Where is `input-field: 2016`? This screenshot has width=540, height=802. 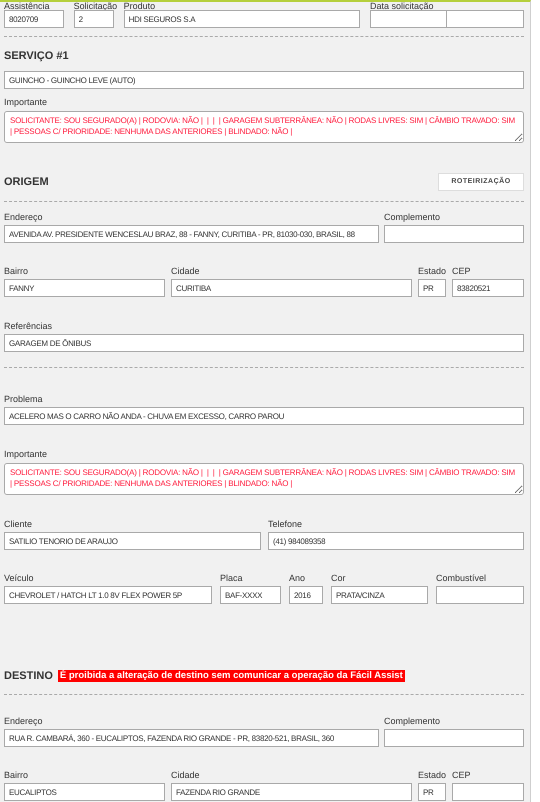
input-field: 2016 is located at coordinates (306, 595).